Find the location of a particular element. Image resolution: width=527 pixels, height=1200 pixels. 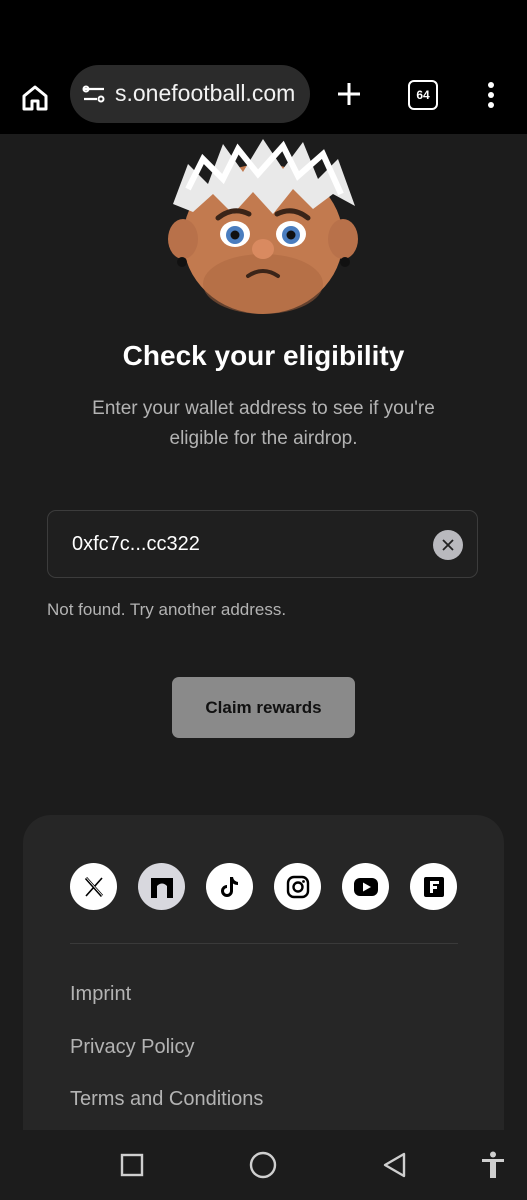

youtube-social-button is located at coordinates (365, 886).